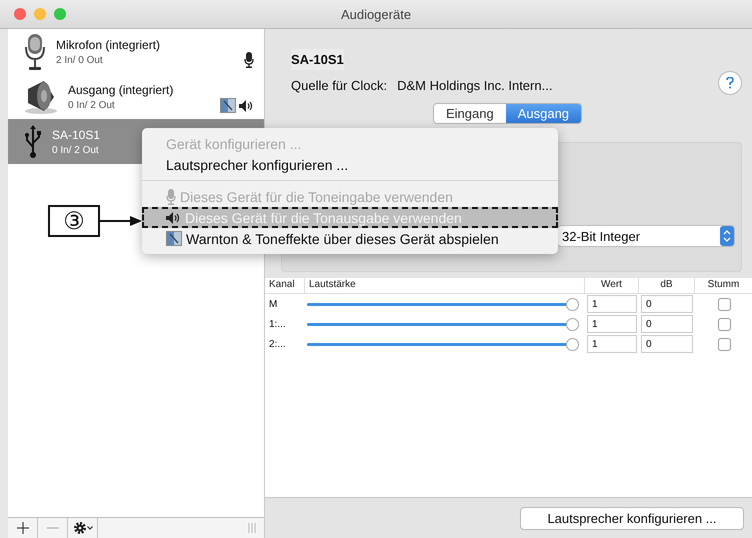 The width and height of the screenshot is (752, 538). I want to click on stepper-icon, so click(727, 236).